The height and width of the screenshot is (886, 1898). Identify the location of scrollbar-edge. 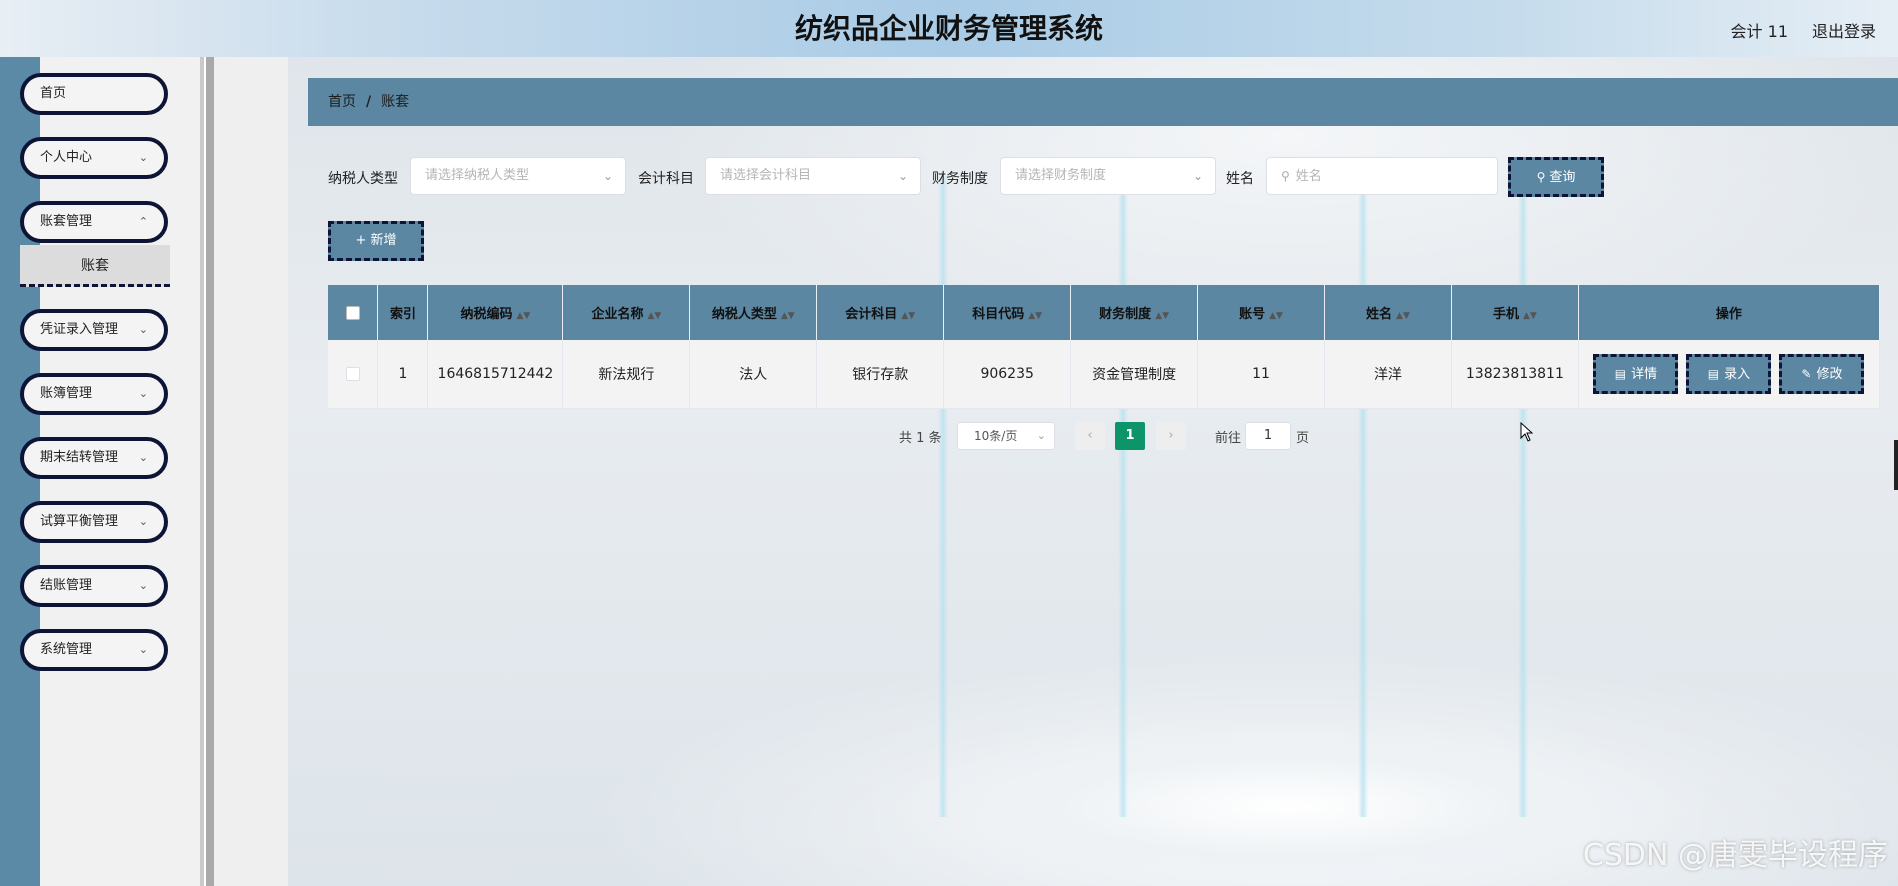
(1896, 465).